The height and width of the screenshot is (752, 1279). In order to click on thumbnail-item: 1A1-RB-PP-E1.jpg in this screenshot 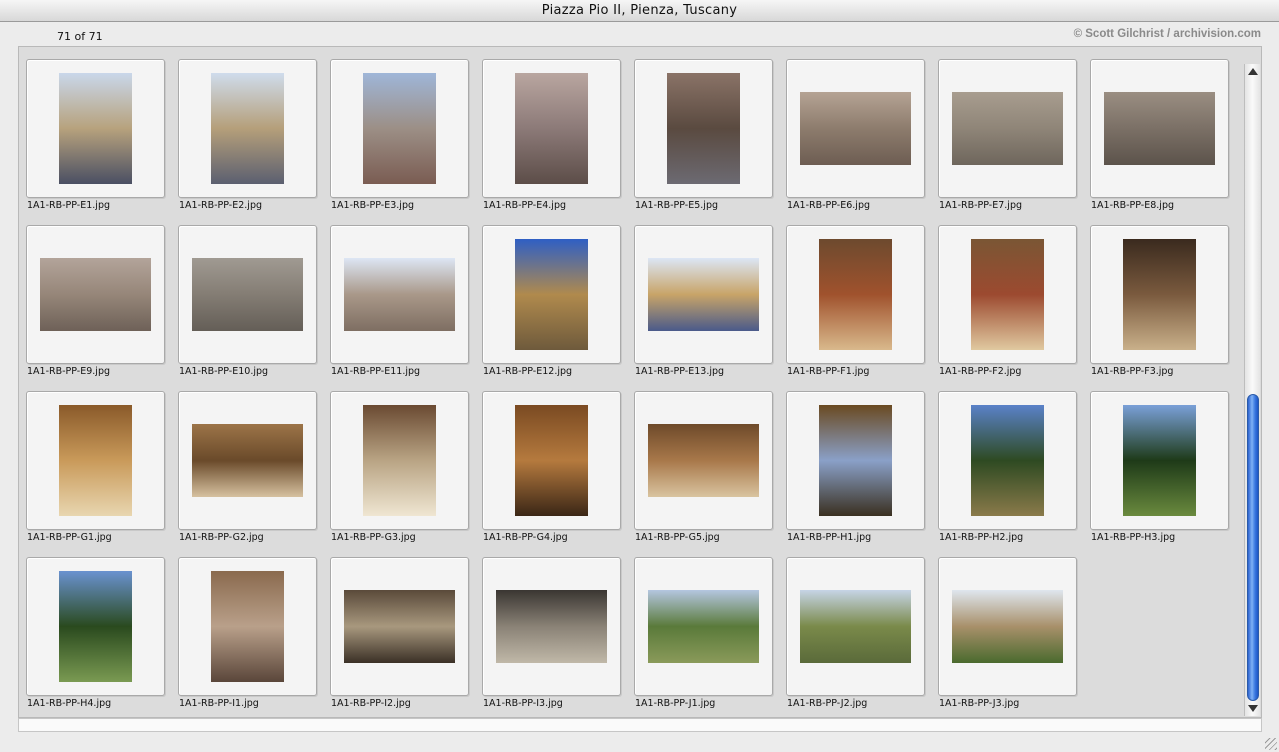, I will do `click(95, 130)`.